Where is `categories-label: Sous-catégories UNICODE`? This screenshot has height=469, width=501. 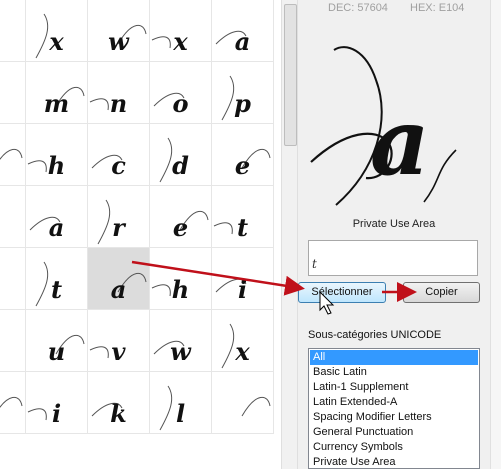
categories-label: Sous-catégories UNICODE is located at coordinates (375, 335).